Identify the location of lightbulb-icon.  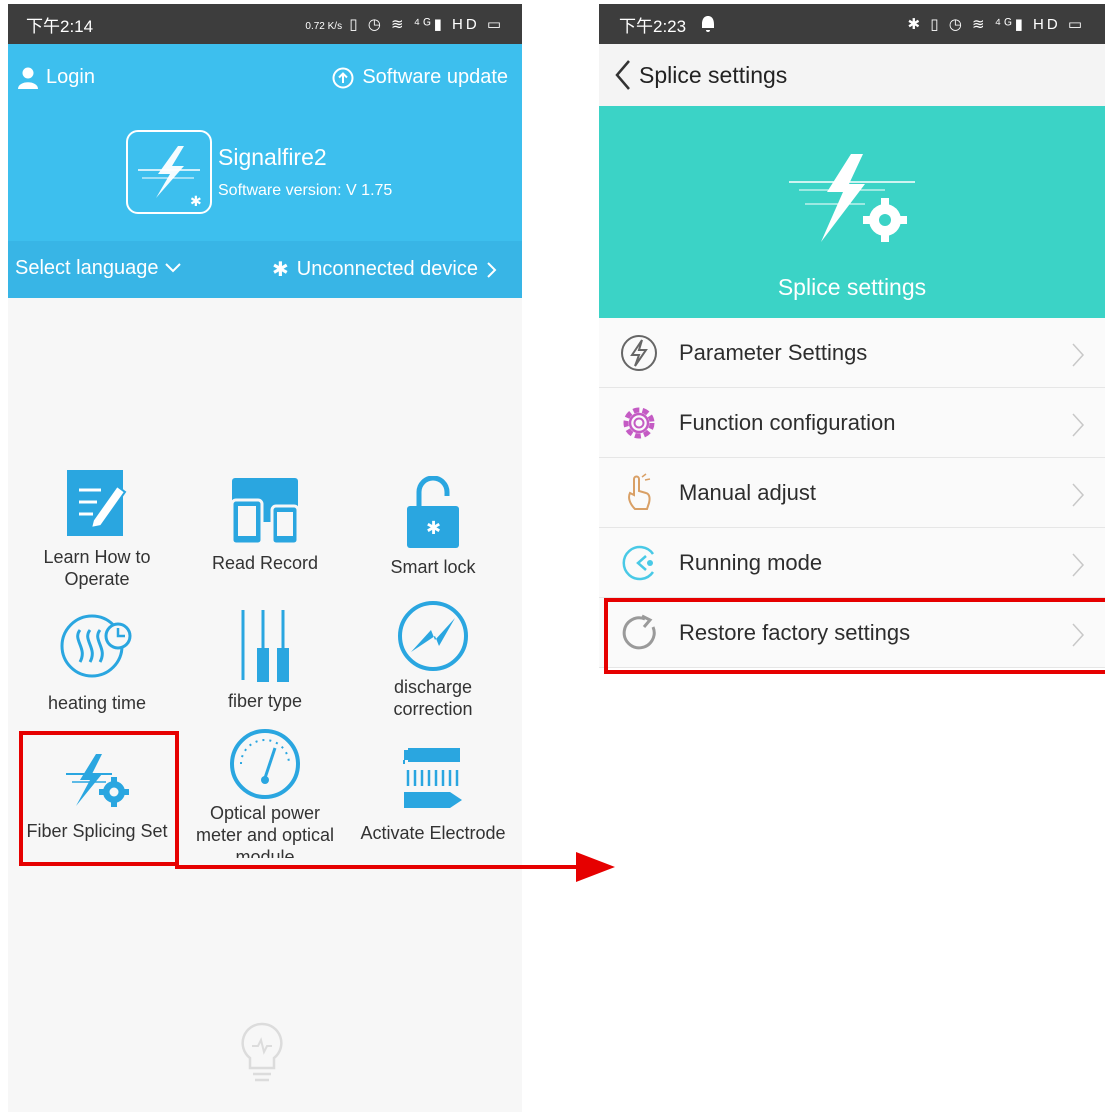
(262, 1052).